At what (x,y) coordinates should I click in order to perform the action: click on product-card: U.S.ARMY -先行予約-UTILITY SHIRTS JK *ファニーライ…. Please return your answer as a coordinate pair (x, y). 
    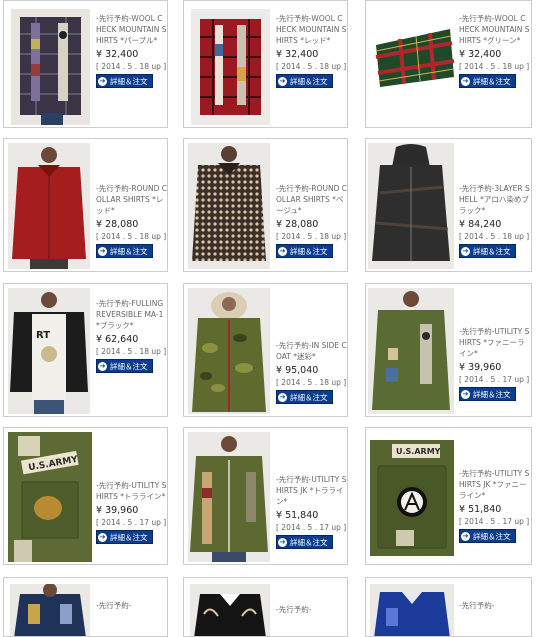
    Looking at the image, I should click on (448, 496).